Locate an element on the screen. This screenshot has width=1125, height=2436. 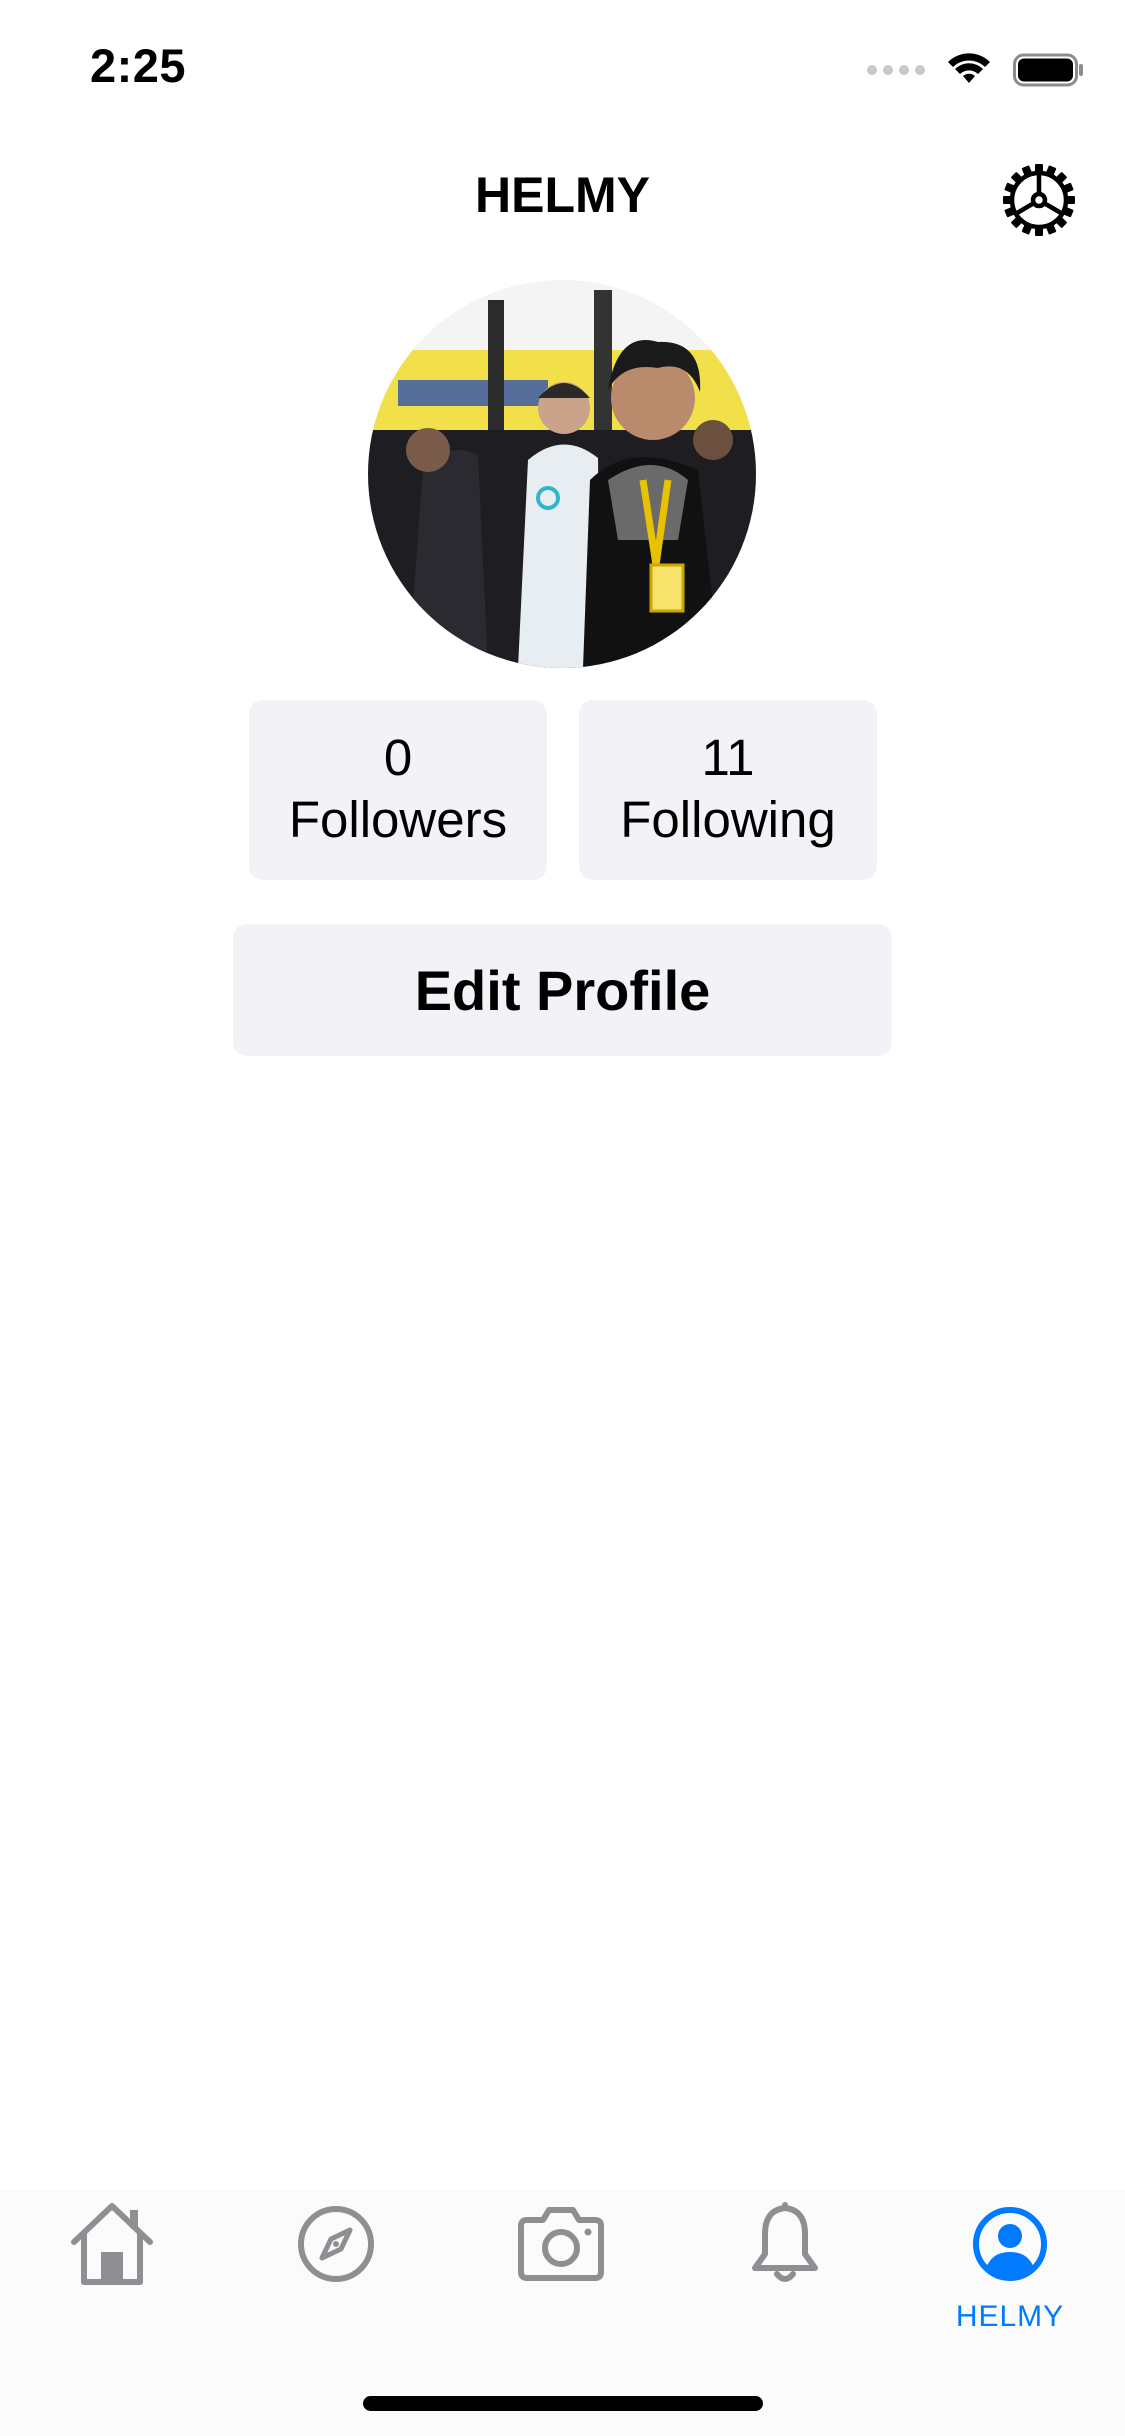
tab-explore is located at coordinates (336, 2276).